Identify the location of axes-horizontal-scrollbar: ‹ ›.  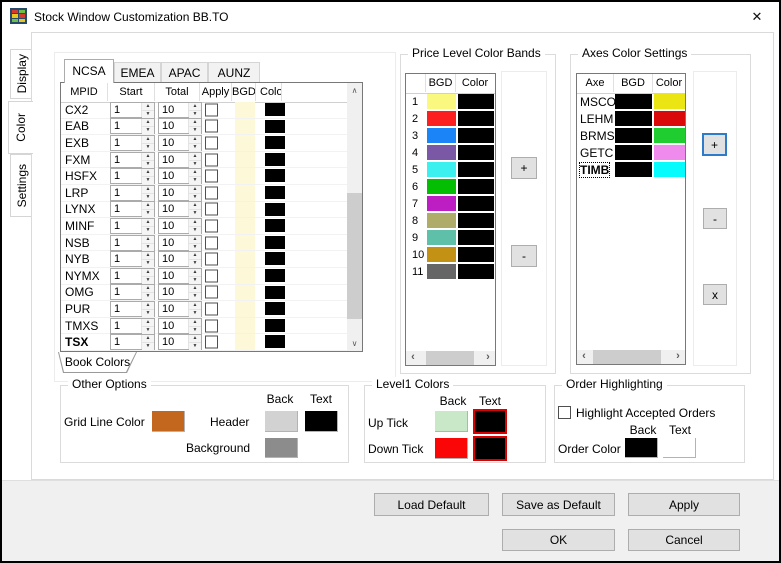
(631, 357).